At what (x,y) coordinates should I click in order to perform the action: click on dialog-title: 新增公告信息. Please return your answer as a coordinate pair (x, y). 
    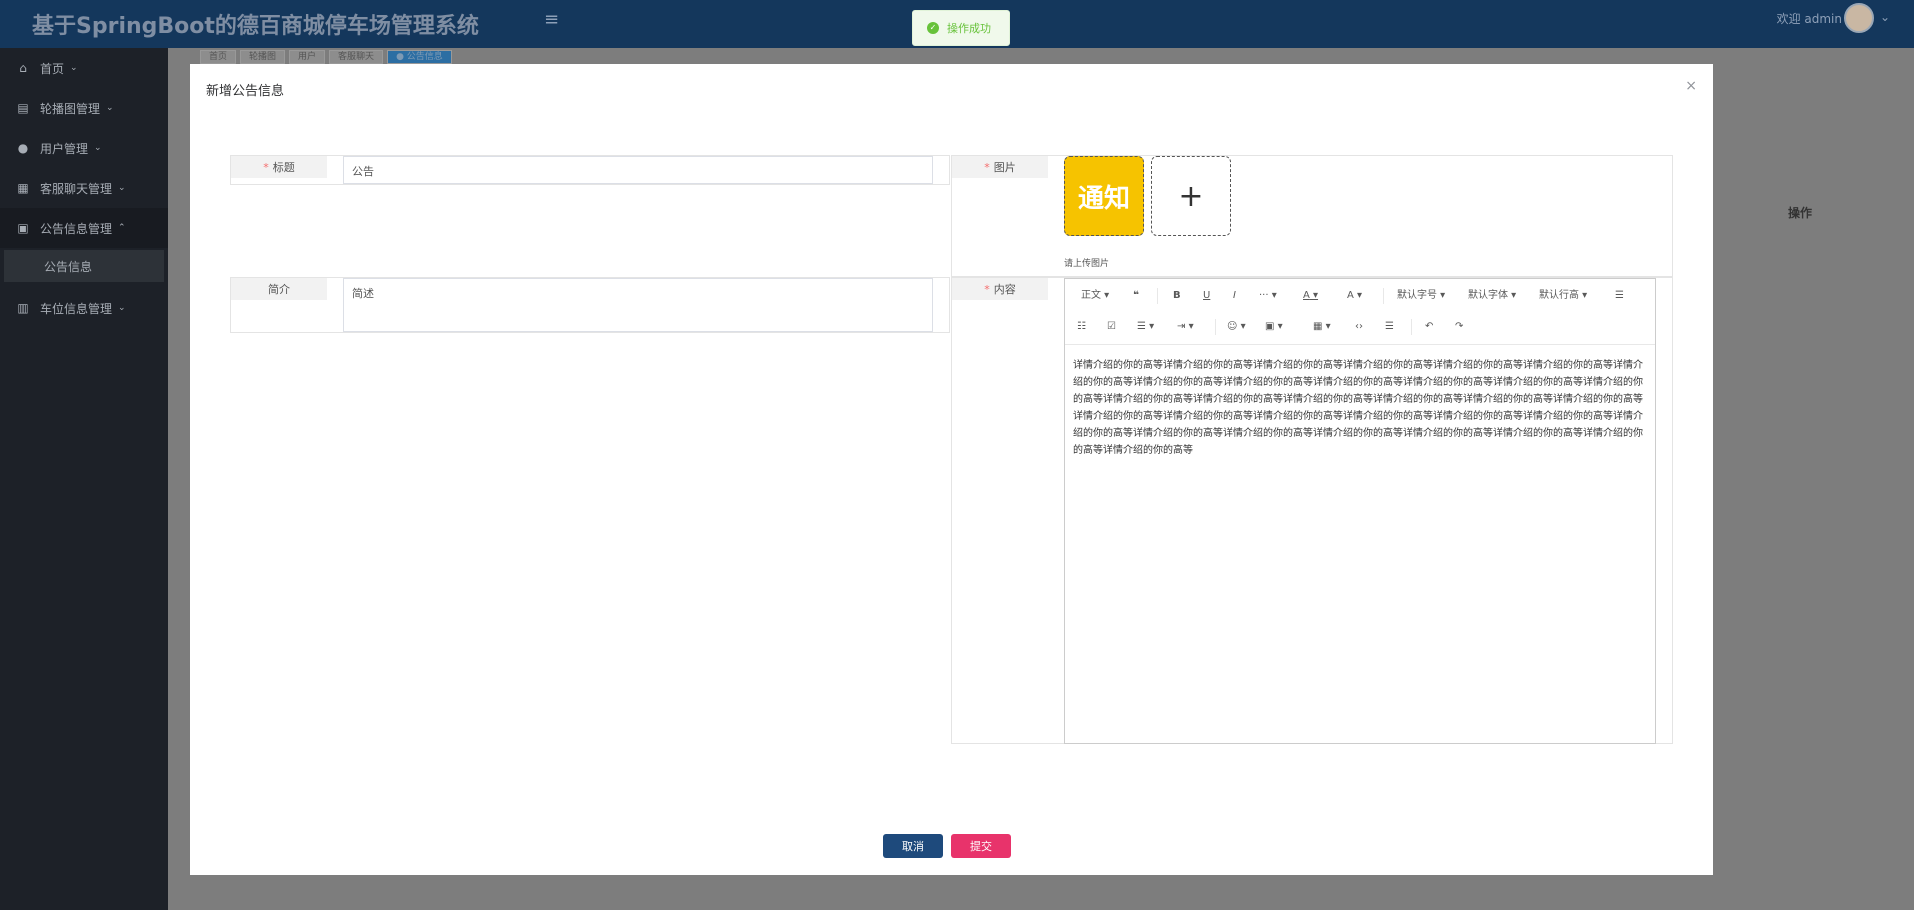
    Looking at the image, I should click on (245, 91).